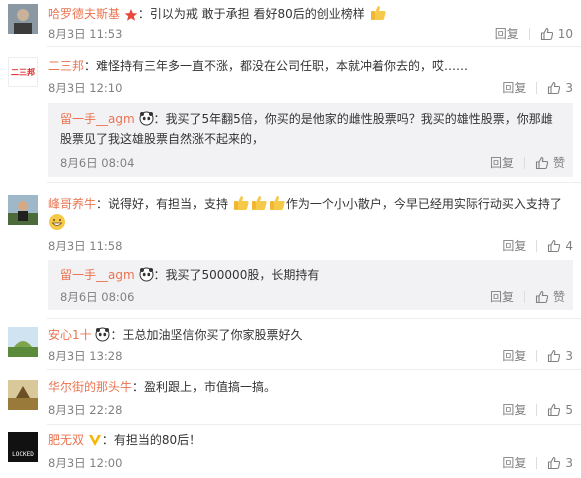 Image resolution: width=581 pixels, height=478 pixels. Describe the element at coordinates (569, 409) in the screenshot. I see `like-count: 5` at that location.